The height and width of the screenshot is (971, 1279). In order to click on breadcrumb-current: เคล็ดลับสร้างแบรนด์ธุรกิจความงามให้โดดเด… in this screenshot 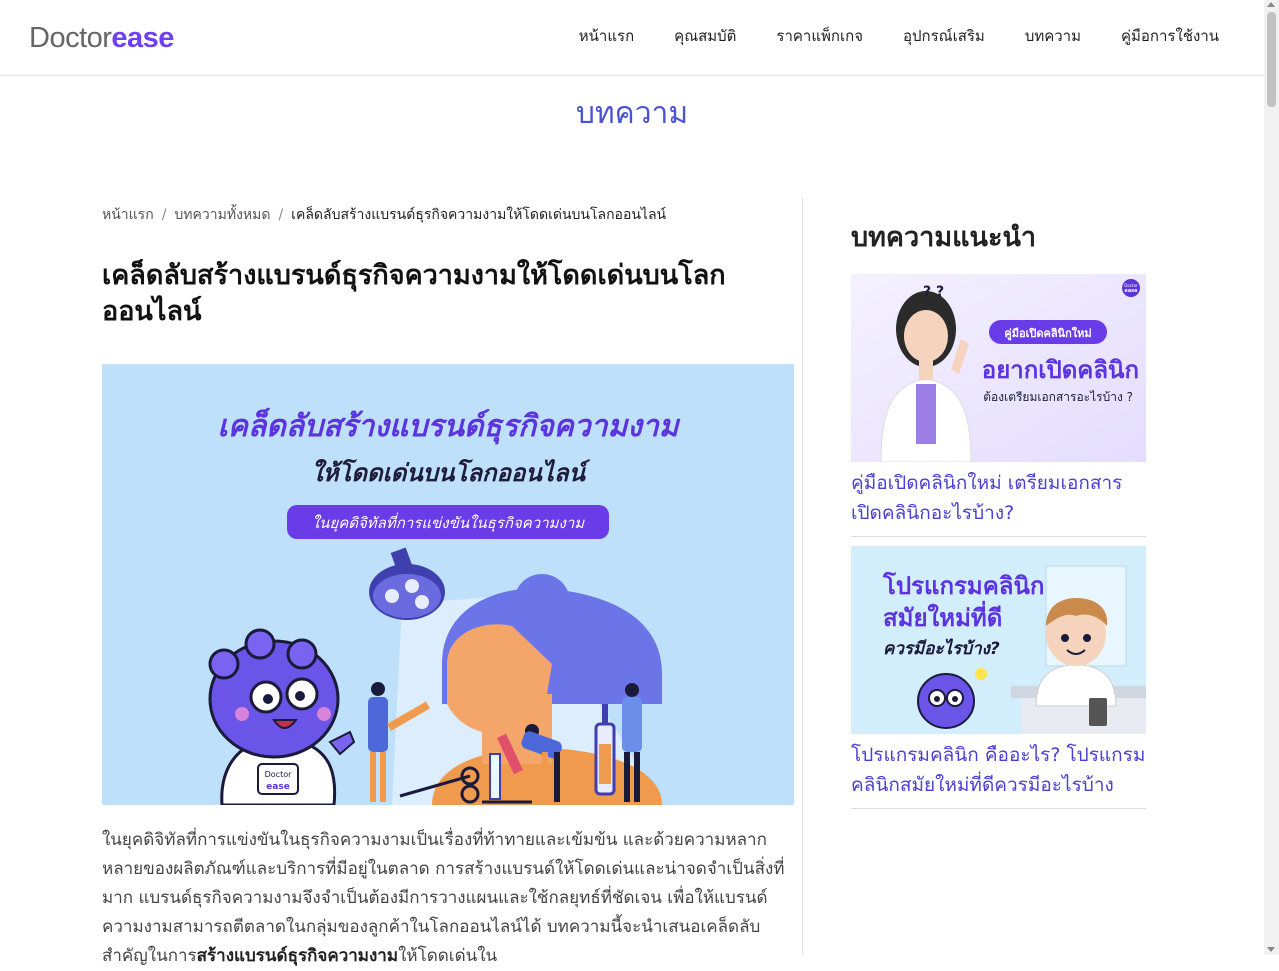, I will do `click(479, 215)`.